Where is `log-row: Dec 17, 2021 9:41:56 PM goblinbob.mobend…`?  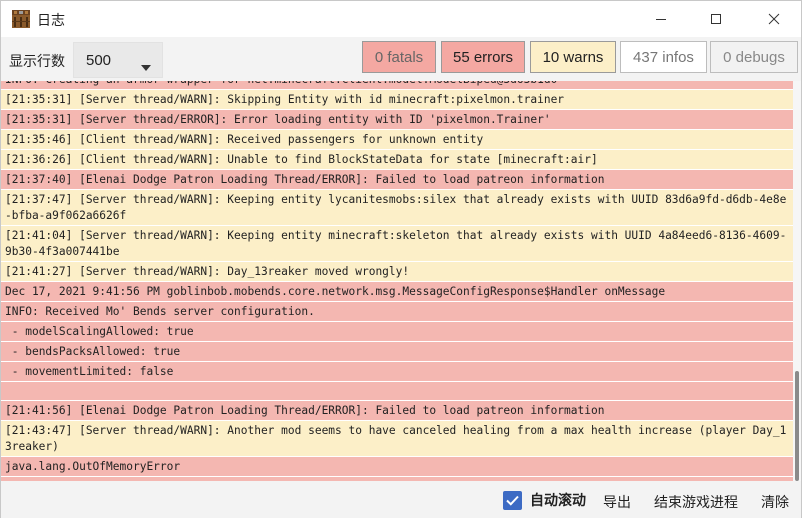
log-row: Dec 17, 2021 9:41:56 PM goblinbob.mobend… is located at coordinates (397, 292).